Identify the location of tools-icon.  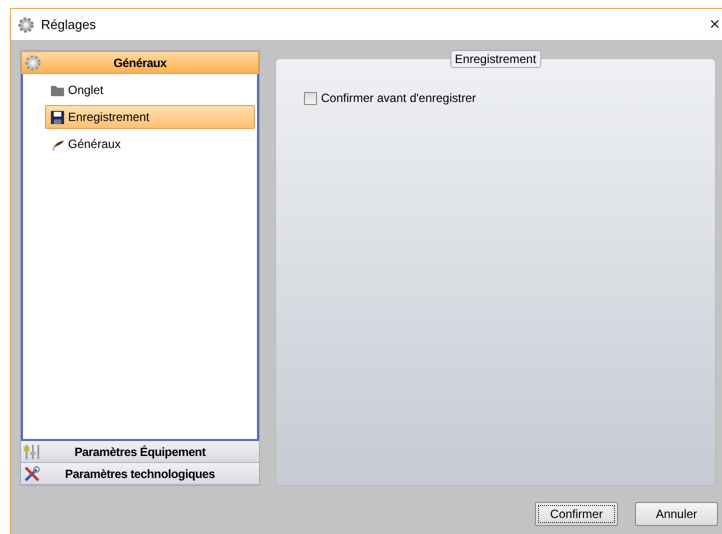
(32, 473).